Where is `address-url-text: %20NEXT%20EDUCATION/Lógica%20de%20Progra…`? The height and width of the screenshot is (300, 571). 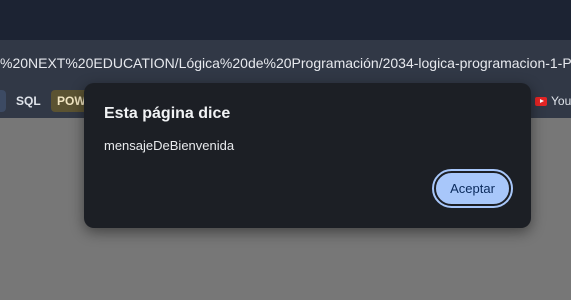 address-url-text: %20NEXT%20EDUCATION/Lógica%20de%20Progra… is located at coordinates (285, 63).